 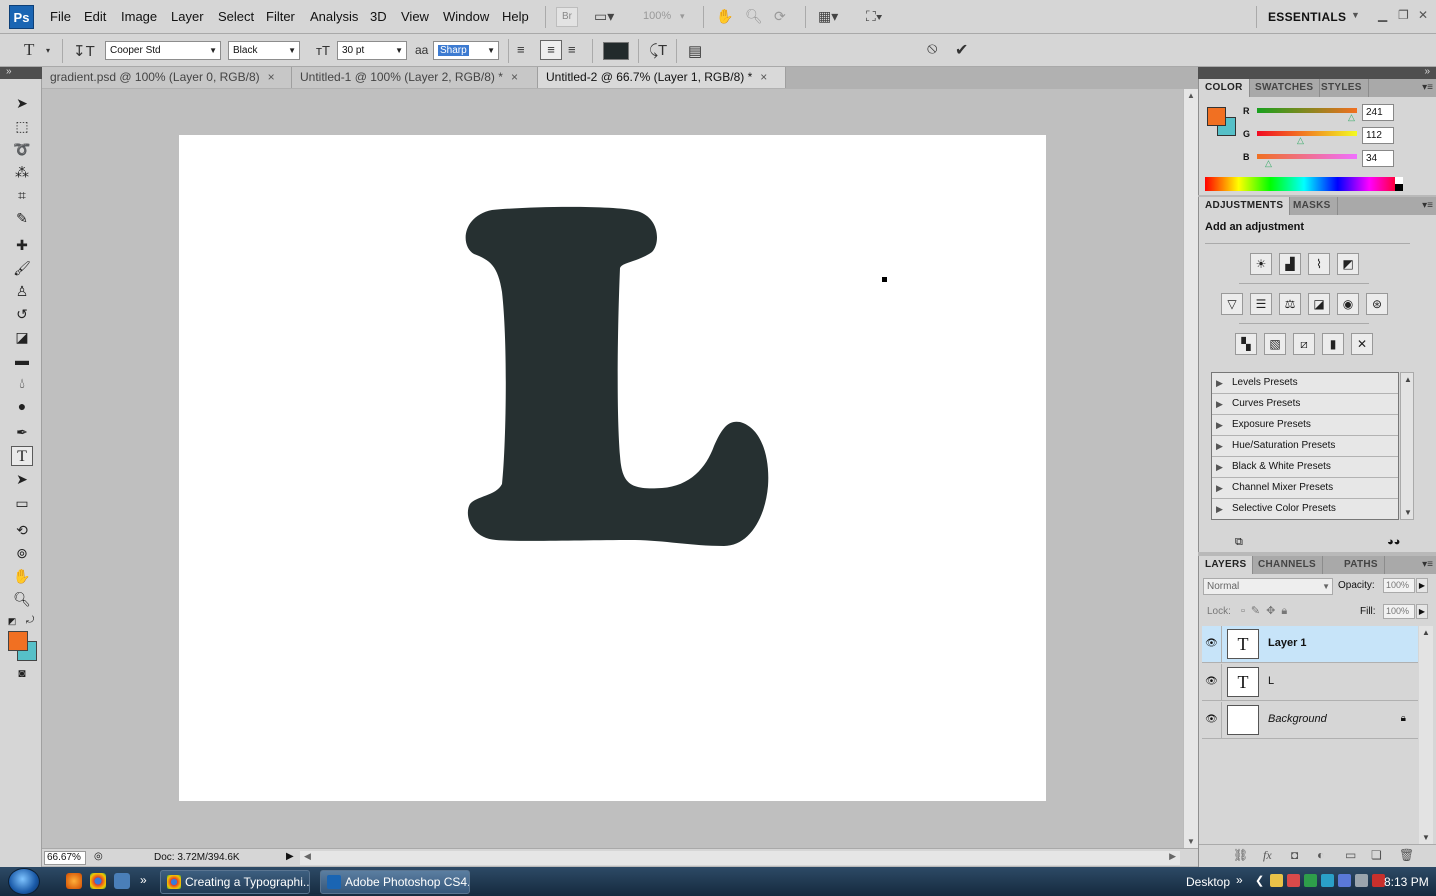 I want to click on screen-mode-menu-icon: ⛶▾, so click(x=874, y=16).